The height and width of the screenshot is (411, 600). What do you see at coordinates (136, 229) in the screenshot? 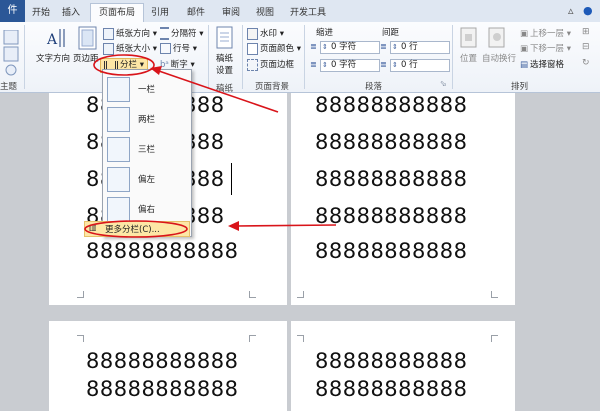
I see `annotation-circle-more-columns` at bounding box center [136, 229].